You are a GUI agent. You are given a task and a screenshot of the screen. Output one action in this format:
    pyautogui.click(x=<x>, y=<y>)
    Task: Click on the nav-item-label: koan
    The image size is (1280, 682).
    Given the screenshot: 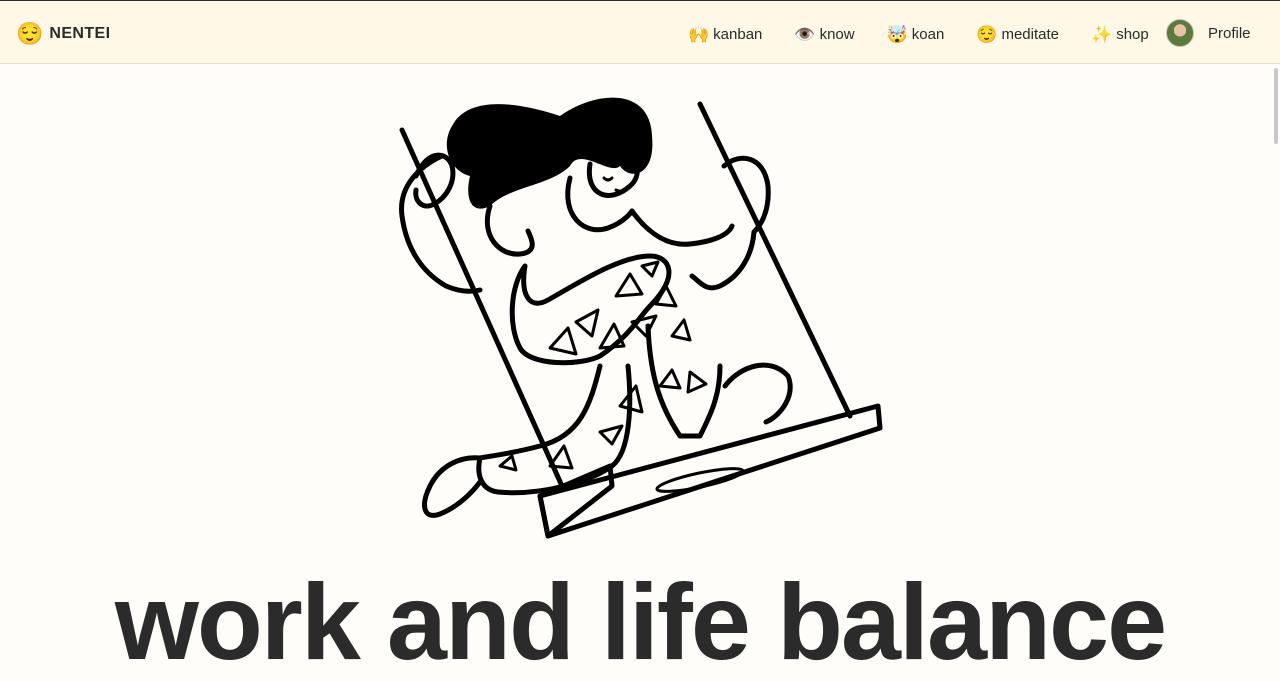 What is the action you would take?
    pyautogui.click(x=928, y=34)
    